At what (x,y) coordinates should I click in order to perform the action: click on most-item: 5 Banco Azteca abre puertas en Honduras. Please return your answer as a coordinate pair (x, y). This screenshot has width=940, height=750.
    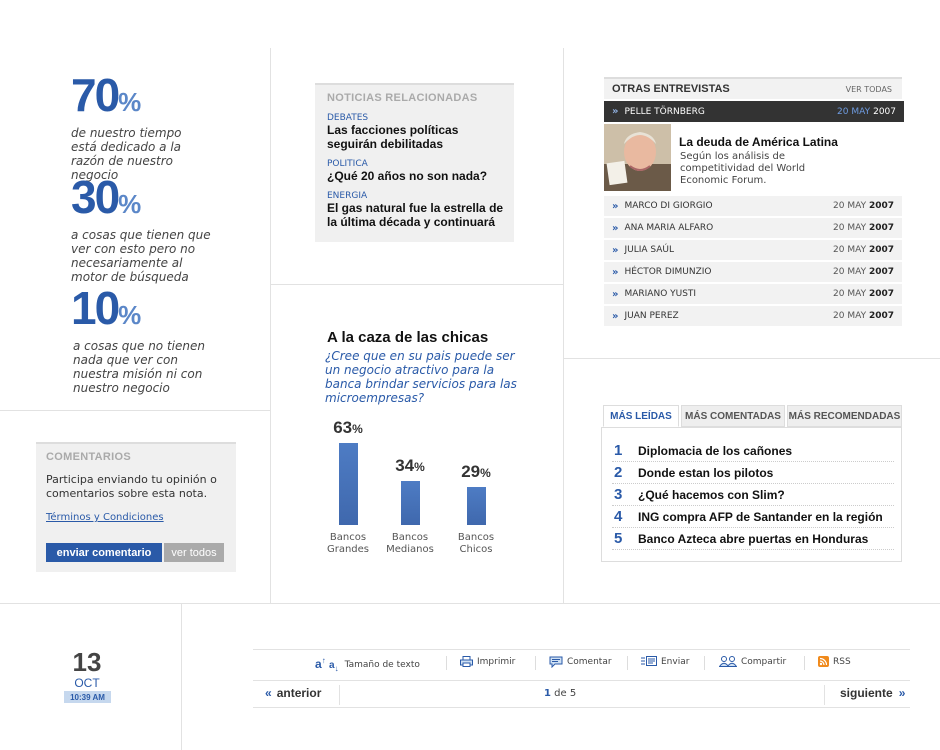
    Looking at the image, I should click on (753, 539).